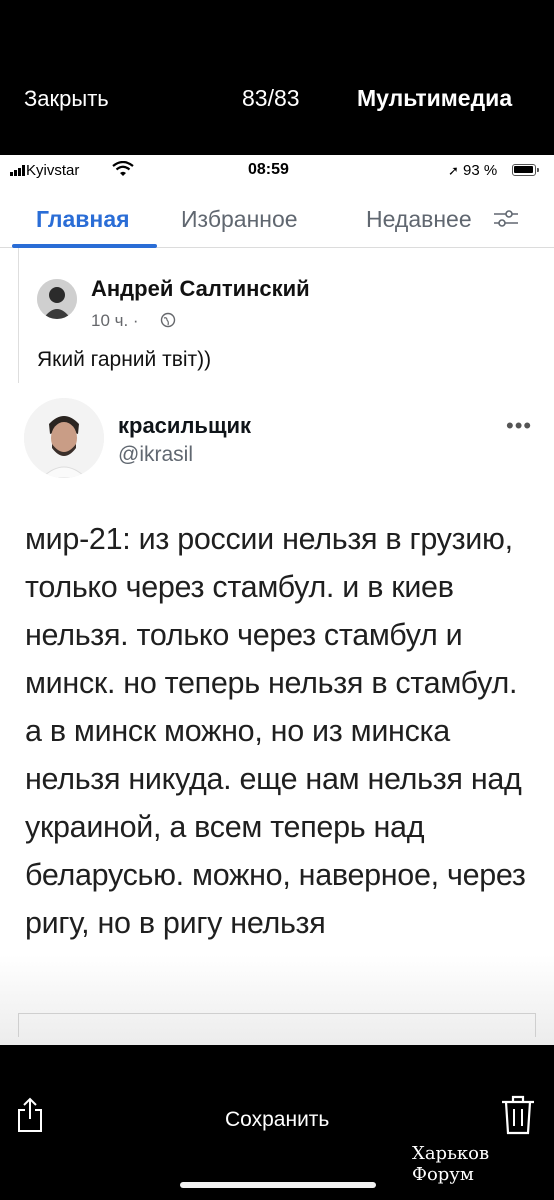 The width and height of the screenshot is (554, 1200). What do you see at coordinates (53, 170) in the screenshot?
I see `carrier-name: Kyivstar` at bounding box center [53, 170].